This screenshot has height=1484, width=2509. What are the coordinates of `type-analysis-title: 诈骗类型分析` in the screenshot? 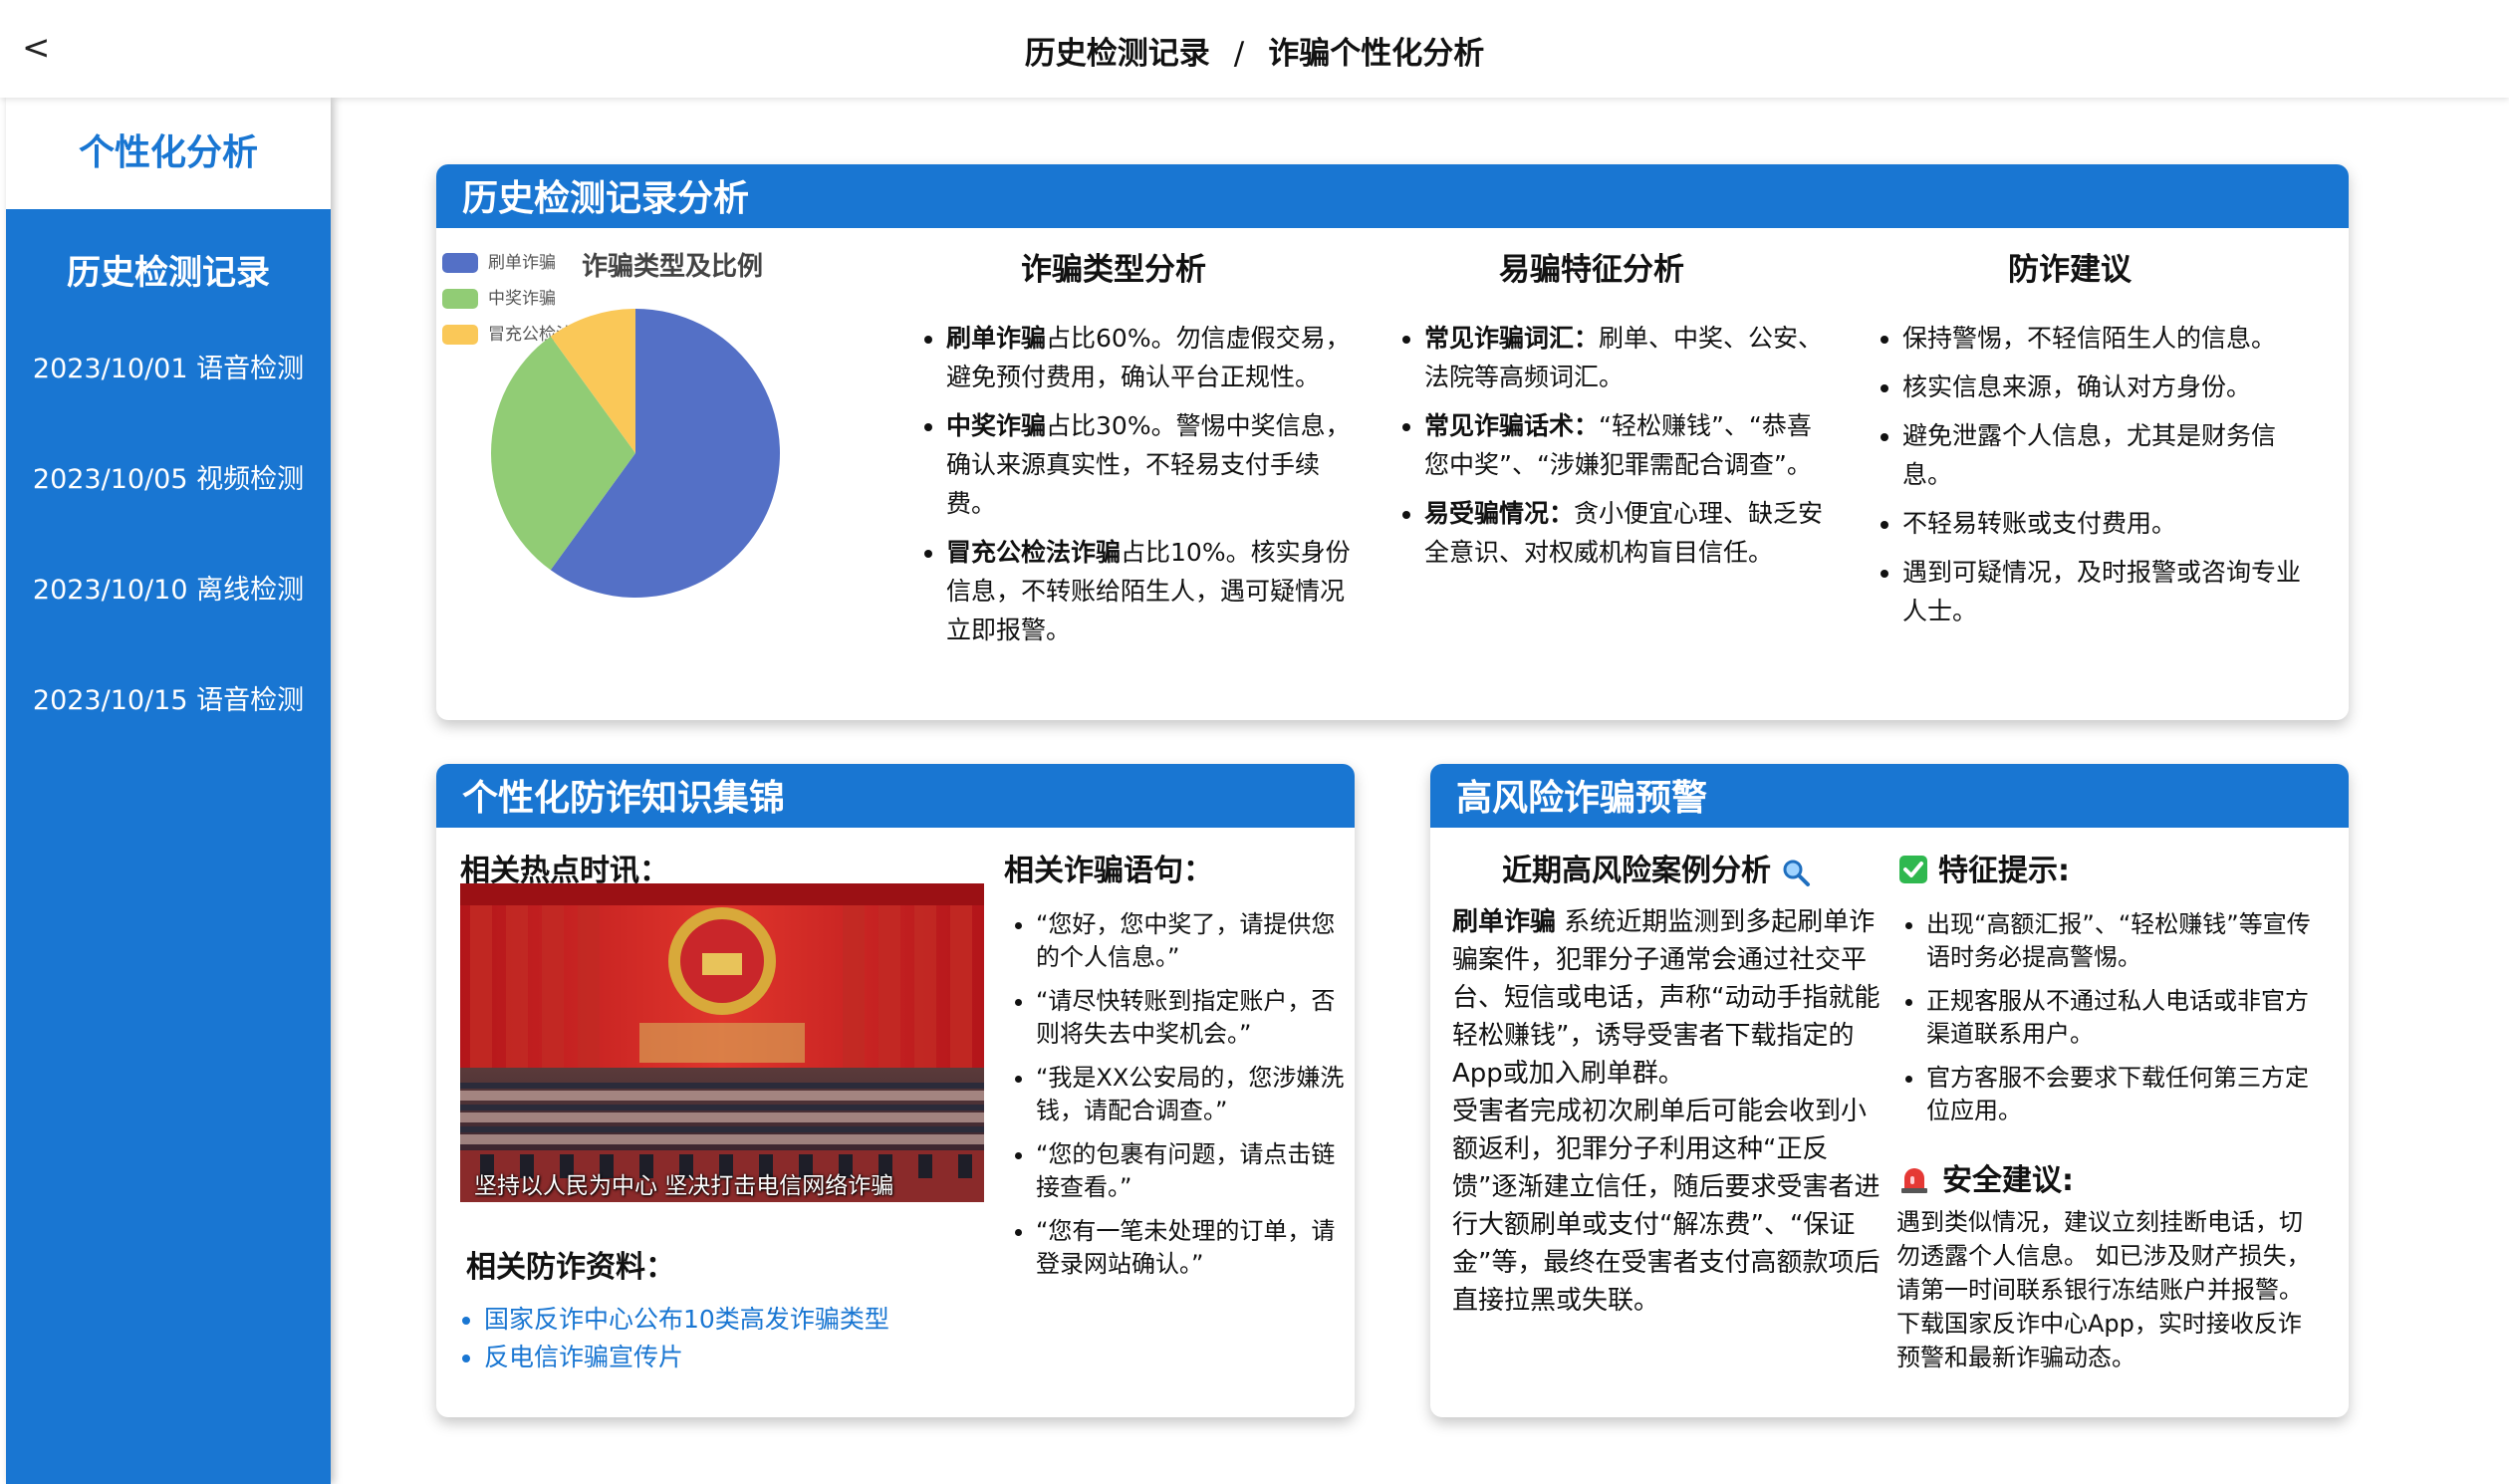 It's located at (1113, 270).